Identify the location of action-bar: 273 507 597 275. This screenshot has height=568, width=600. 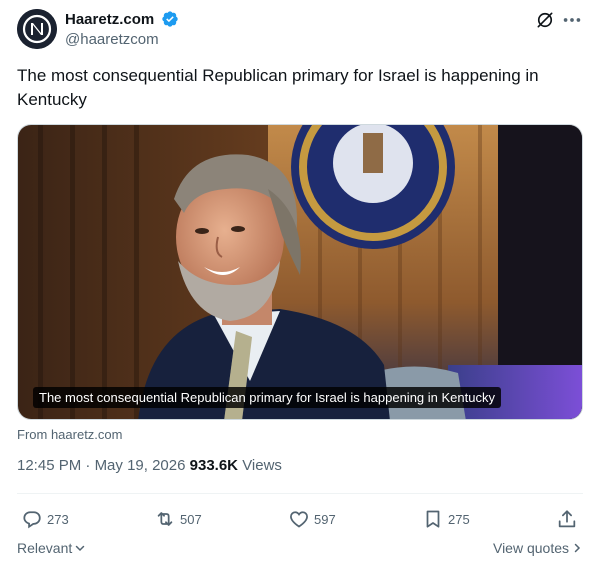
(300, 519).